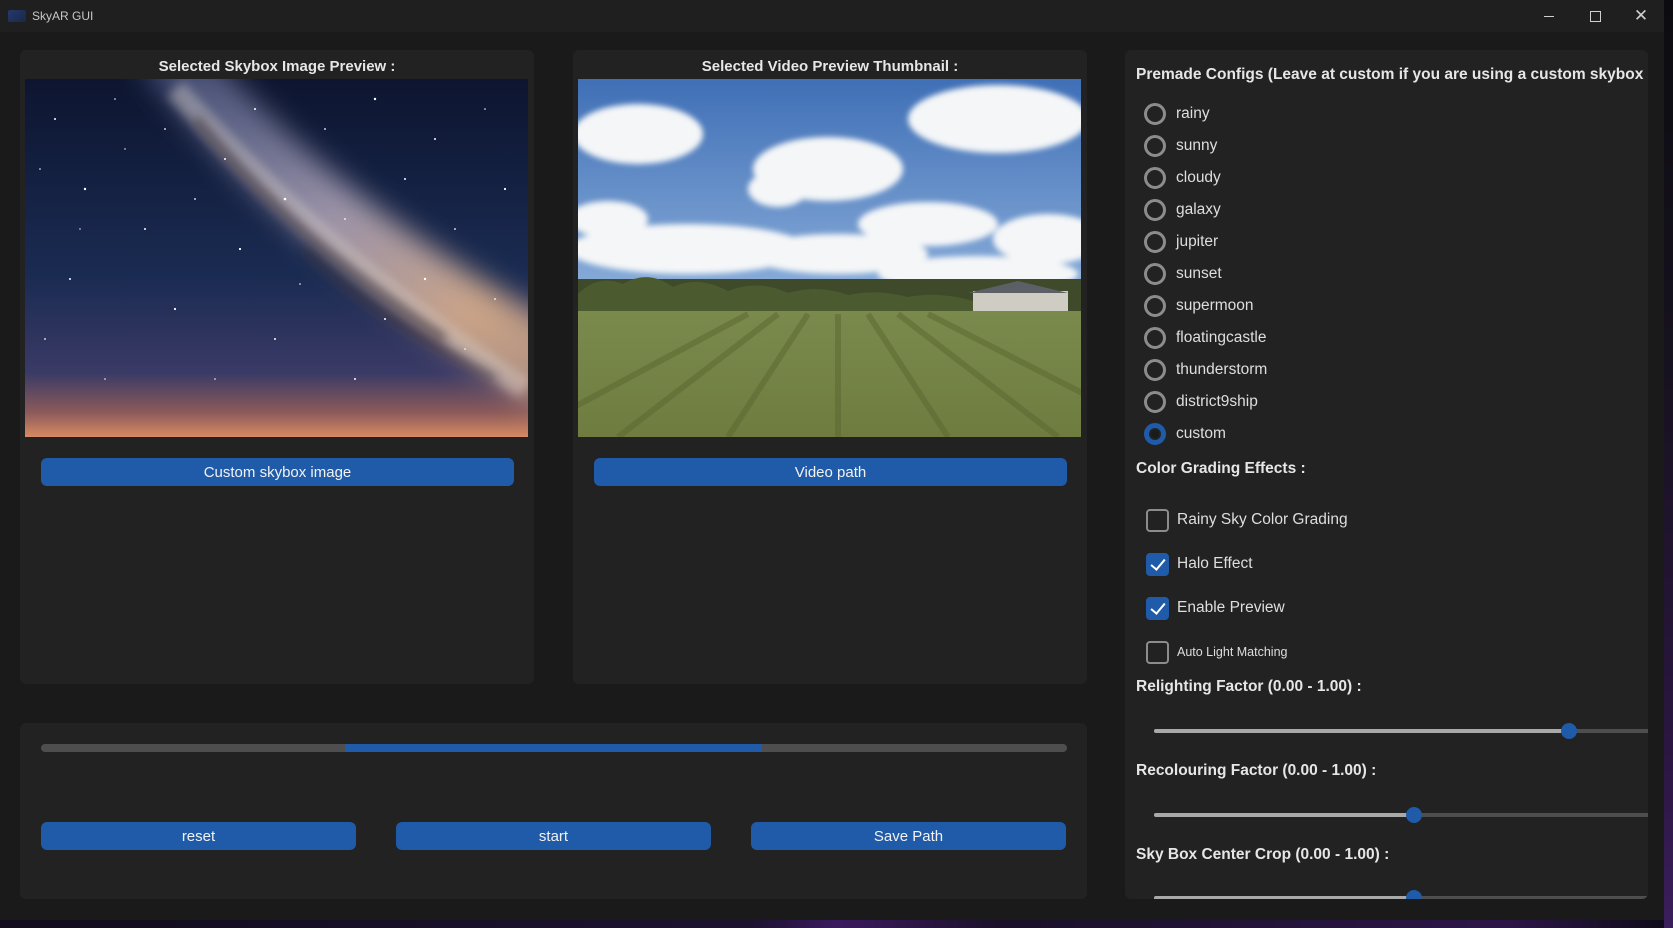  What do you see at coordinates (1197, 145) in the screenshot?
I see `radio-label: sunny` at bounding box center [1197, 145].